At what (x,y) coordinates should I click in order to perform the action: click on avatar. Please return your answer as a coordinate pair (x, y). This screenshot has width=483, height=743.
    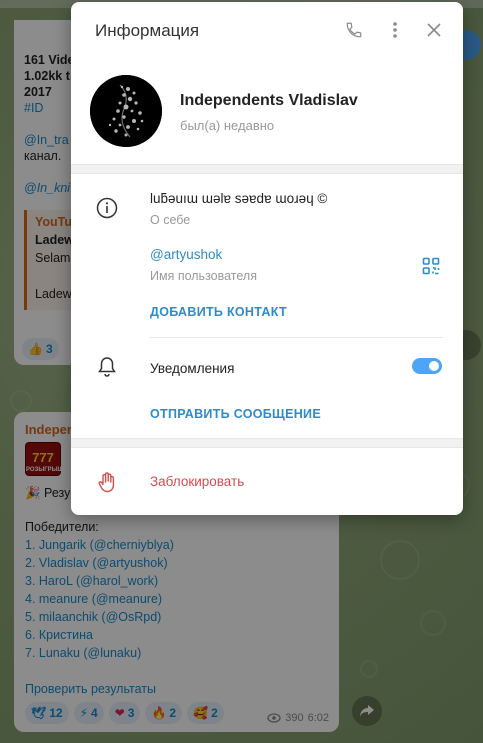
    Looking at the image, I should click on (126, 111).